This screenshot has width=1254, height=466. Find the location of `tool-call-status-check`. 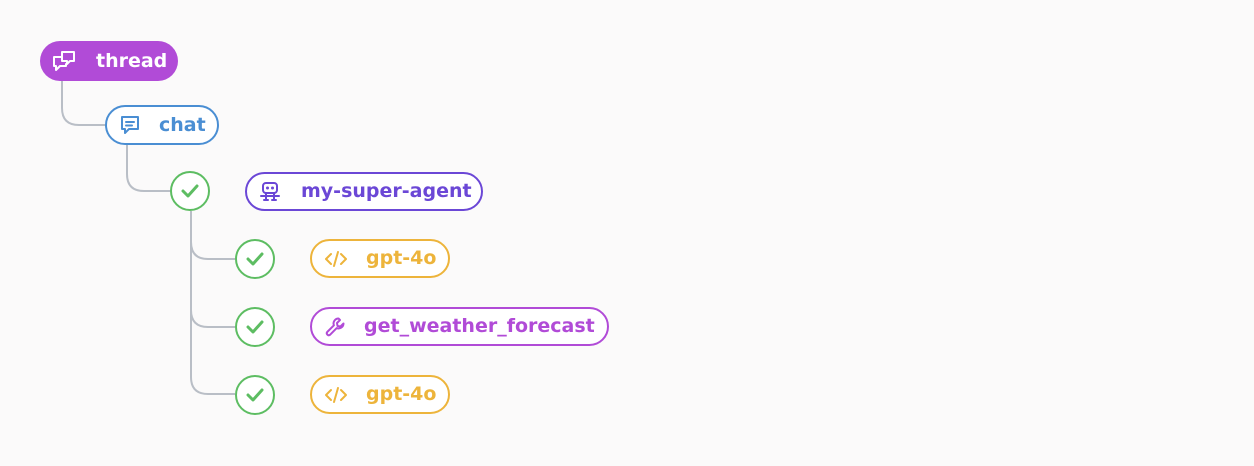

tool-call-status-check is located at coordinates (255, 327).